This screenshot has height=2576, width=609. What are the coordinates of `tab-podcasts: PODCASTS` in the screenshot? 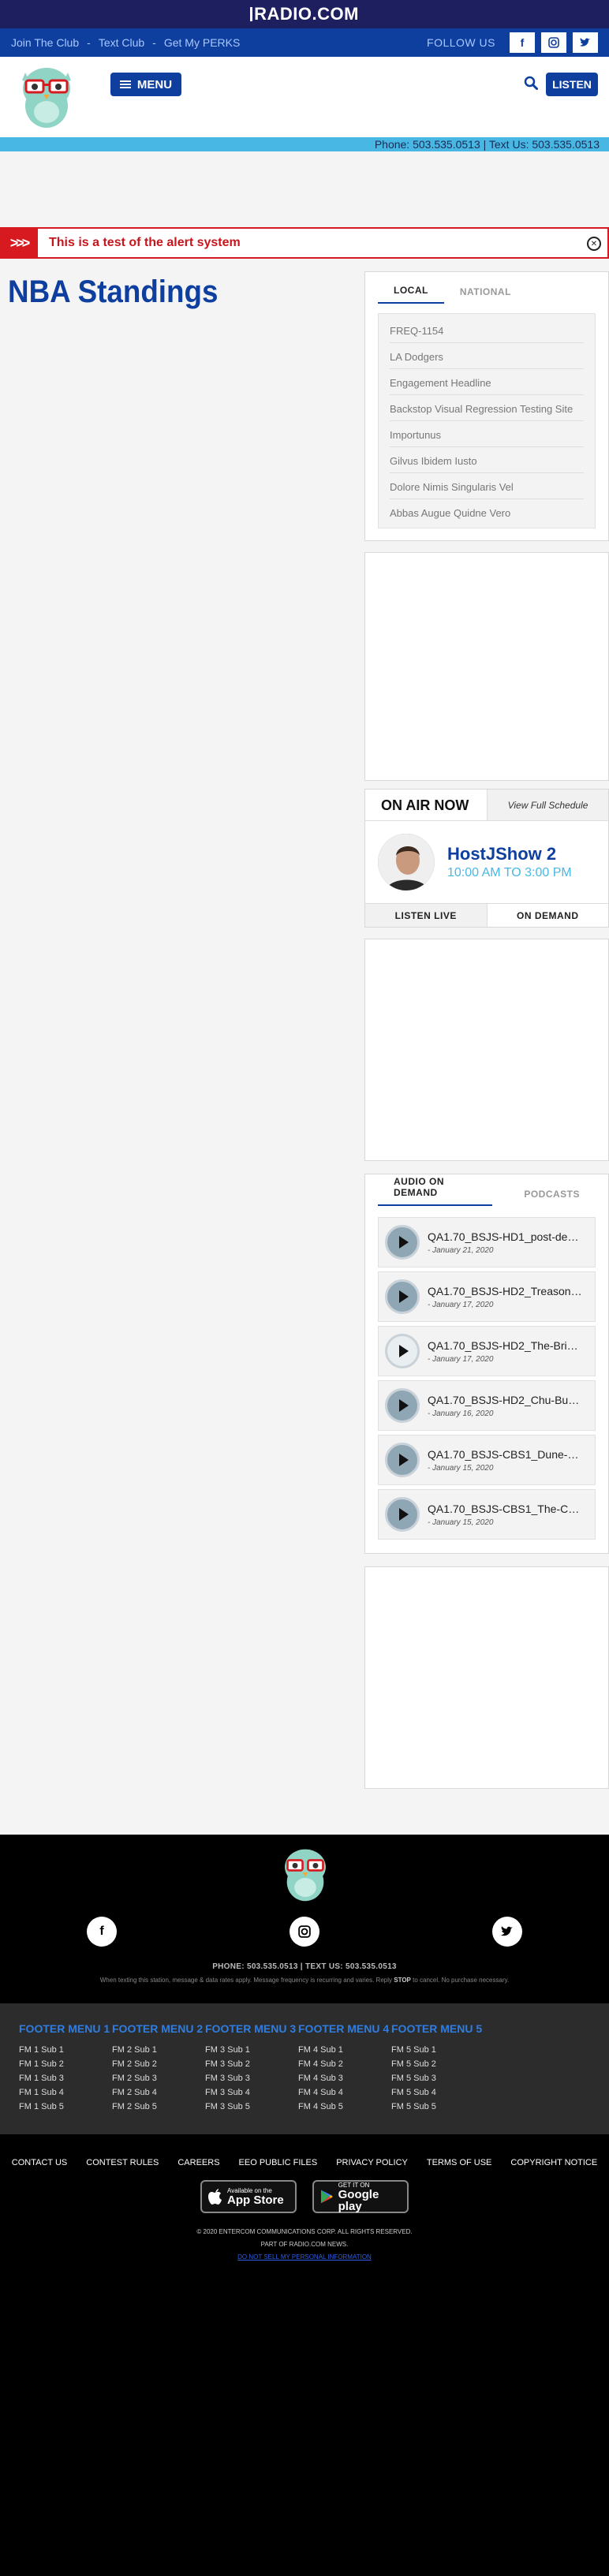 It's located at (552, 1197).